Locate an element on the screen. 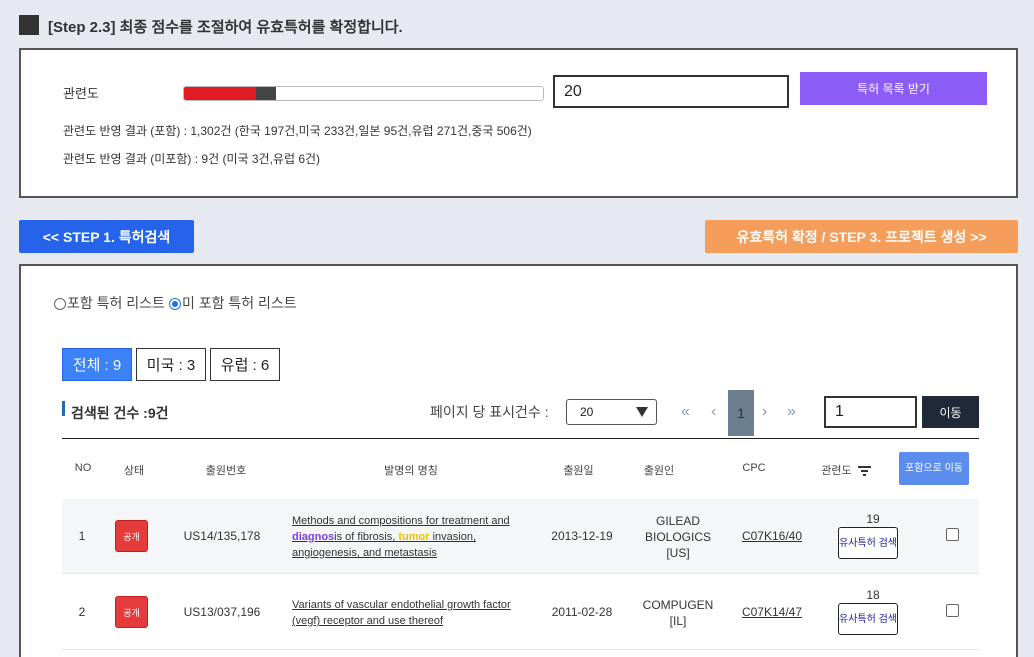  chip-all: 전체 : 9 is located at coordinates (97, 364).